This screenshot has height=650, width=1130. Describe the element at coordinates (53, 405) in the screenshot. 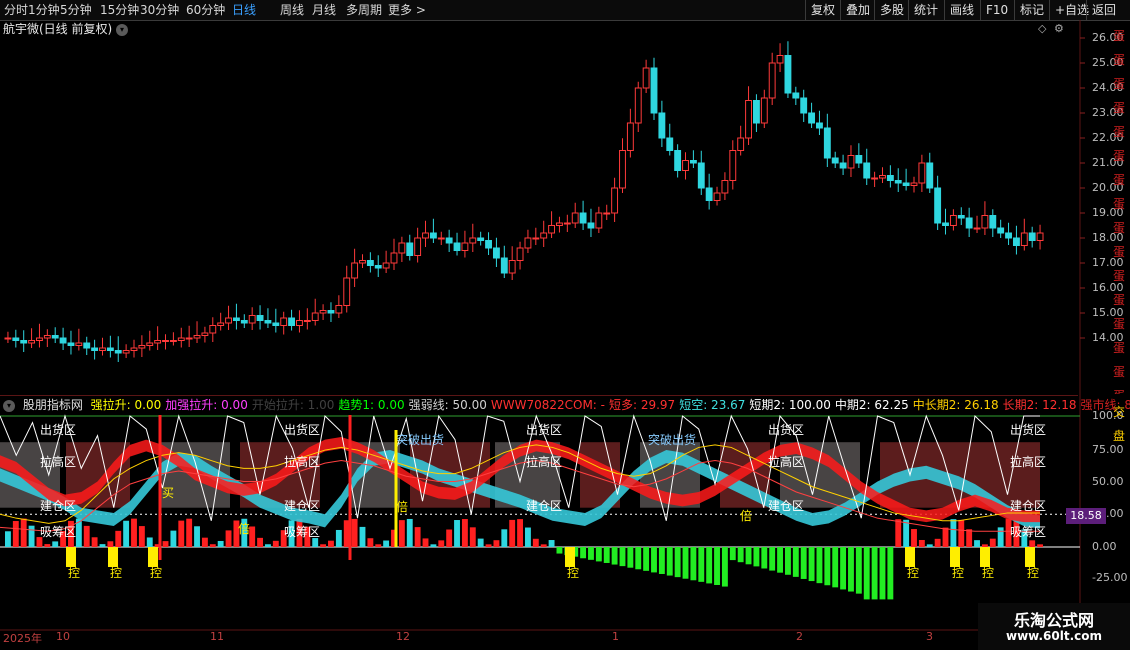

I see `indicator-name: 股朋指标网` at that location.